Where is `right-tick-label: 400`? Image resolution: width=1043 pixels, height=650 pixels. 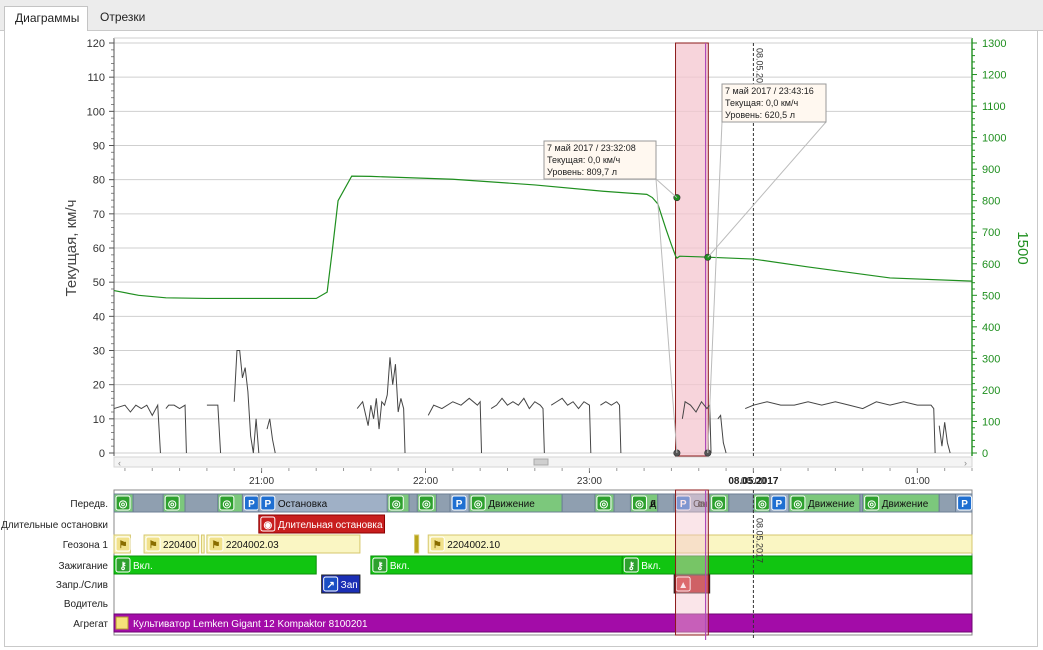
right-tick-label: 400 is located at coordinates (991, 328).